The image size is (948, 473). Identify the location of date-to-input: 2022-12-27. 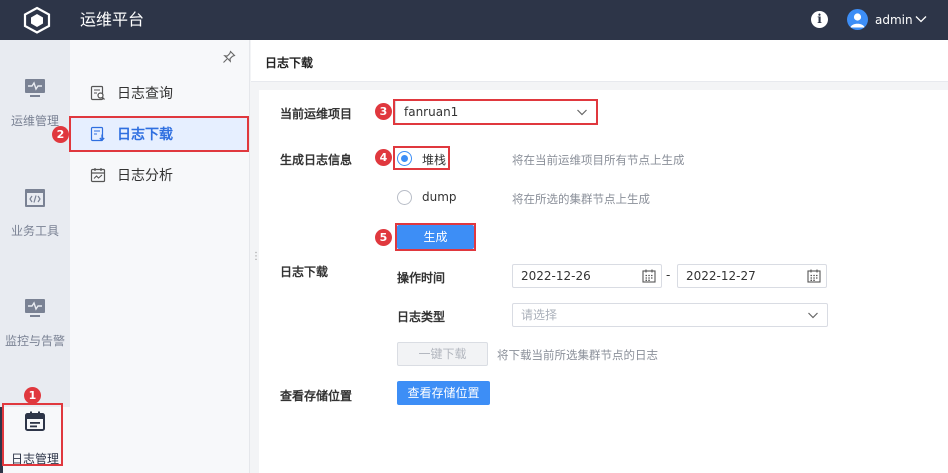
(752, 276).